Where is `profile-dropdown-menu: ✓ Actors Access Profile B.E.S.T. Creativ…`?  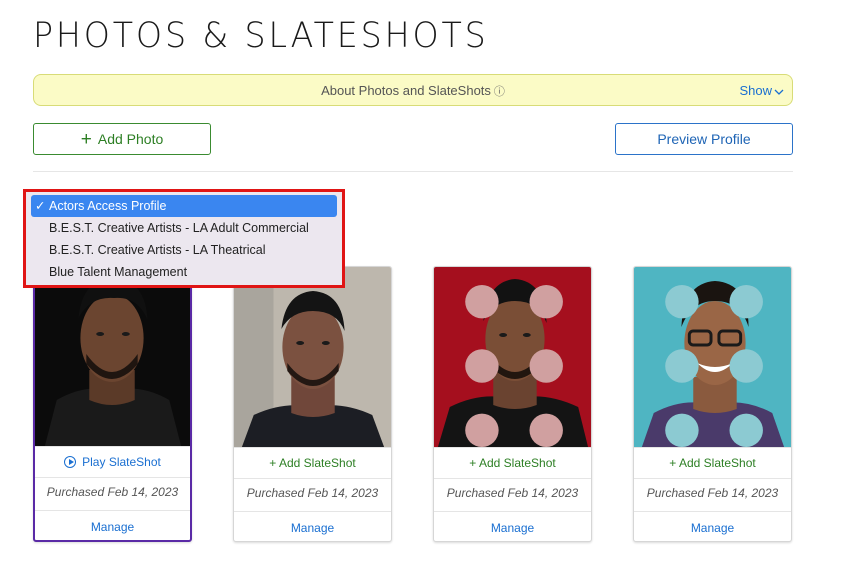
profile-dropdown-menu: ✓ Actors Access Profile B.E.S.T. Creativ… is located at coordinates (184, 238).